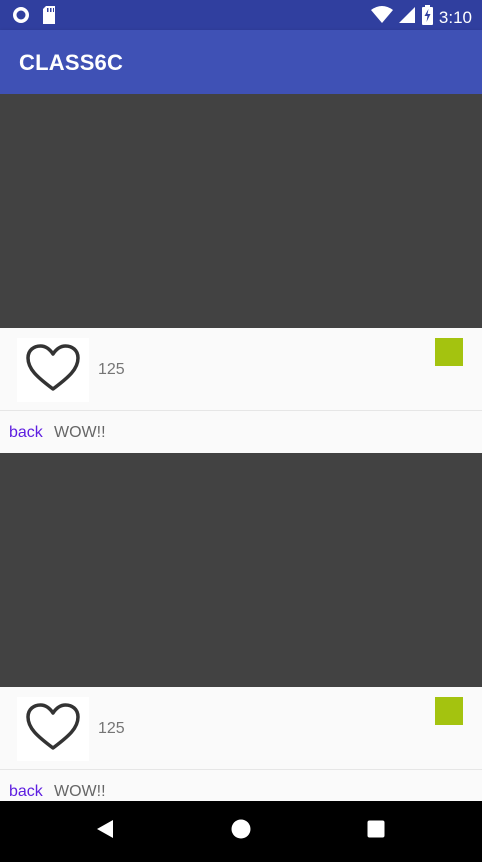 Image resolution: width=482 pixels, height=862 pixels. What do you see at coordinates (427, 17) in the screenshot?
I see `battery-charging-icon` at bounding box center [427, 17].